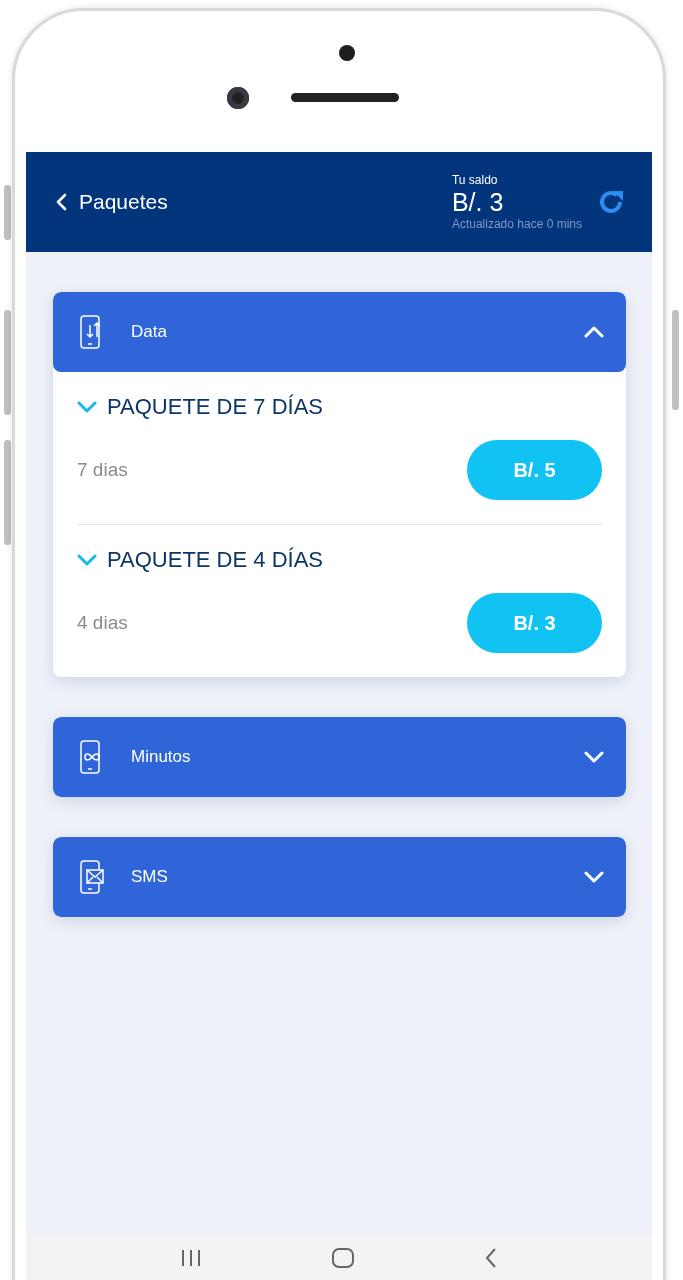 The height and width of the screenshot is (1280, 683). I want to click on camera-icon, so click(238, 98).